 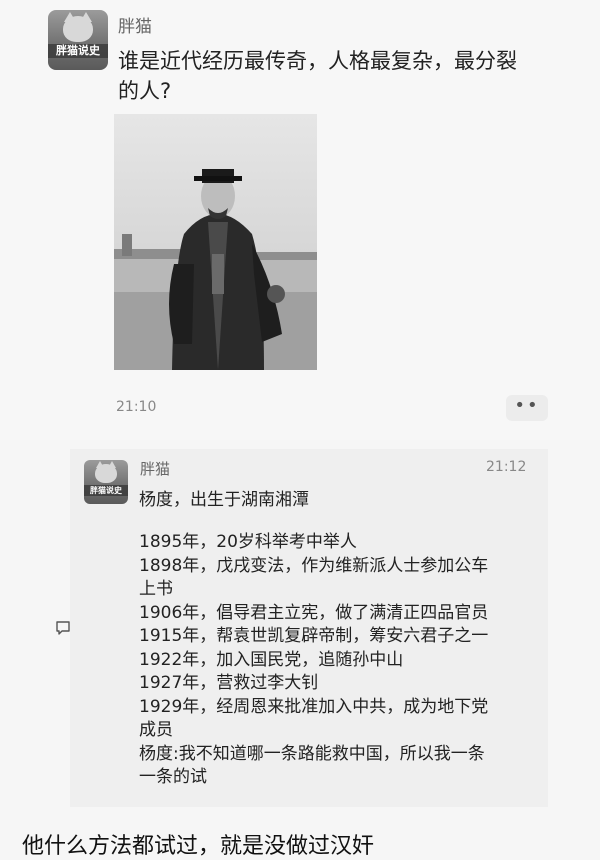 What do you see at coordinates (224, 500) in the screenshot?
I see `reply-intro: 杨度，出生于湖南湘潭` at bounding box center [224, 500].